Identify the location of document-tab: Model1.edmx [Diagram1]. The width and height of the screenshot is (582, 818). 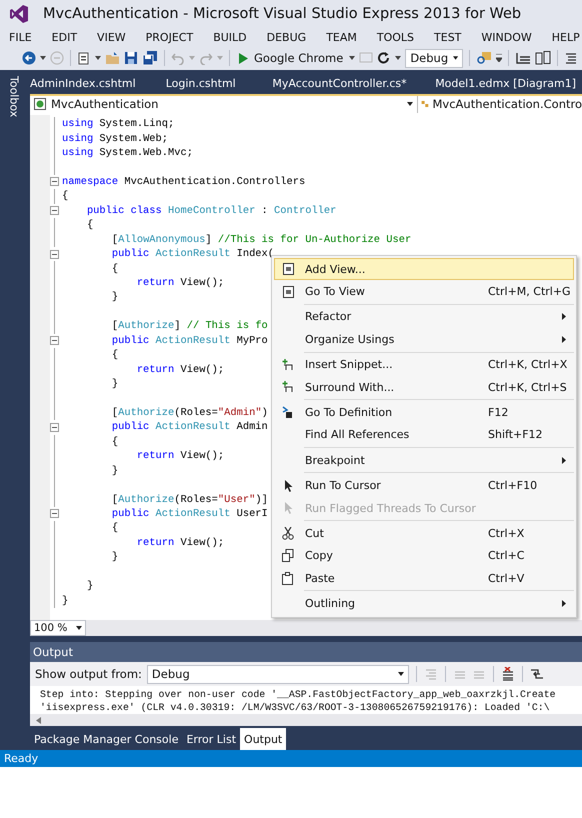
(508, 83).